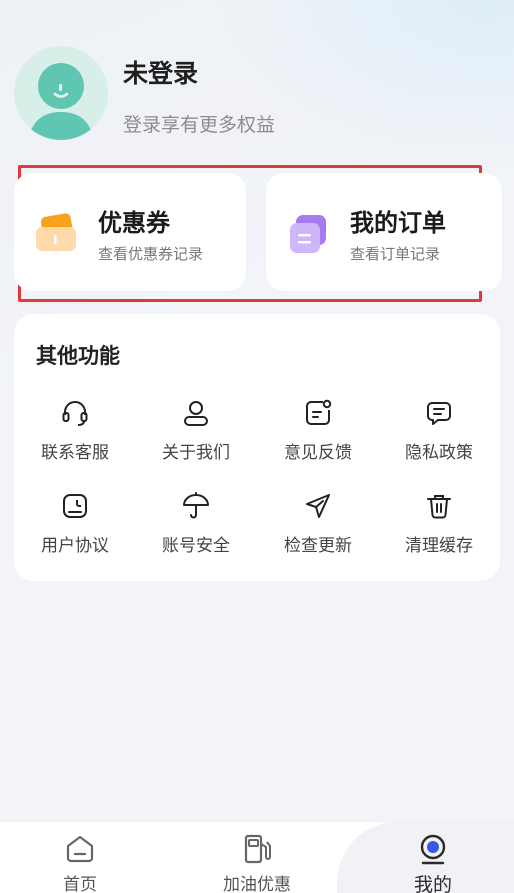 The width and height of the screenshot is (514, 893). What do you see at coordinates (433, 849) in the screenshot?
I see `profile-tab-icon` at bounding box center [433, 849].